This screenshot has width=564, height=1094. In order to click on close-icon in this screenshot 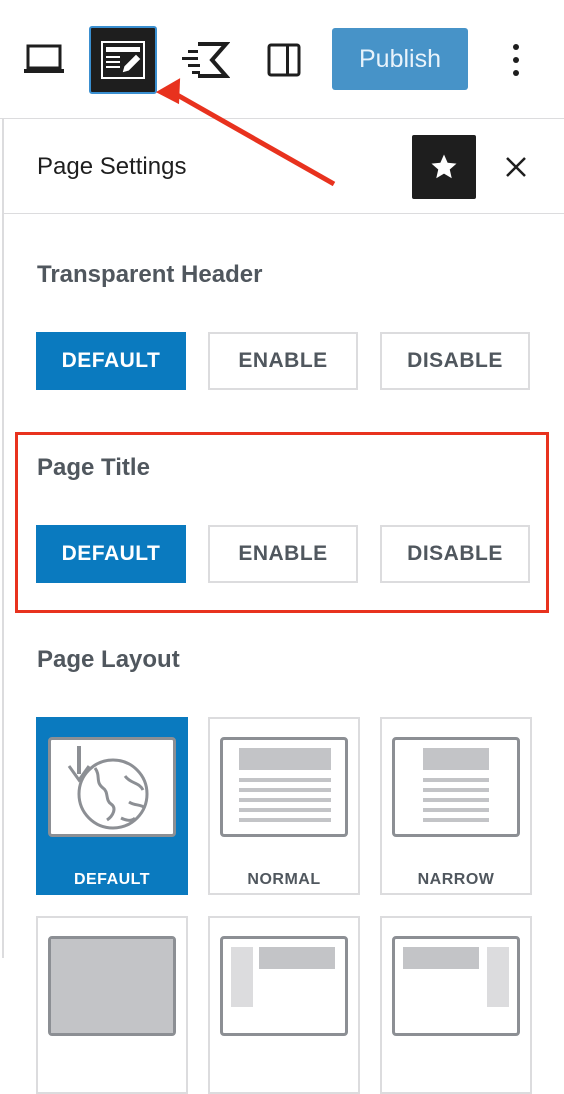, I will do `click(516, 167)`.